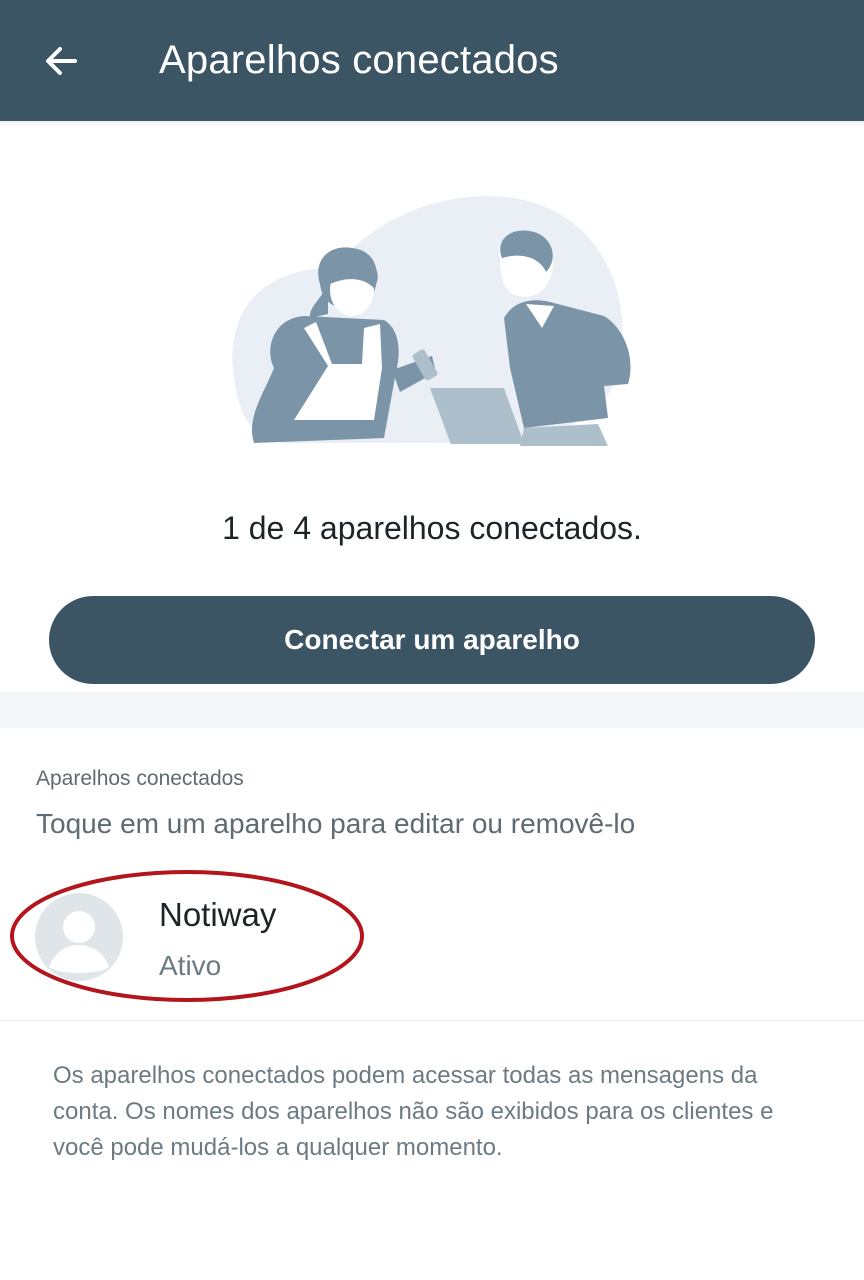 The image size is (864, 1280). I want to click on appbar-shadow, so click(432, 124).